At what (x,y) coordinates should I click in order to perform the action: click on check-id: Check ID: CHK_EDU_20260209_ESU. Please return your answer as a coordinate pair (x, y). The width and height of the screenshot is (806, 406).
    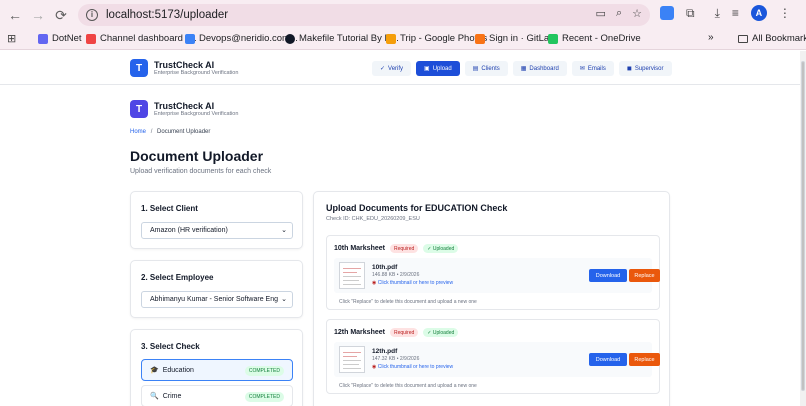
    Looking at the image, I should click on (373, 219).